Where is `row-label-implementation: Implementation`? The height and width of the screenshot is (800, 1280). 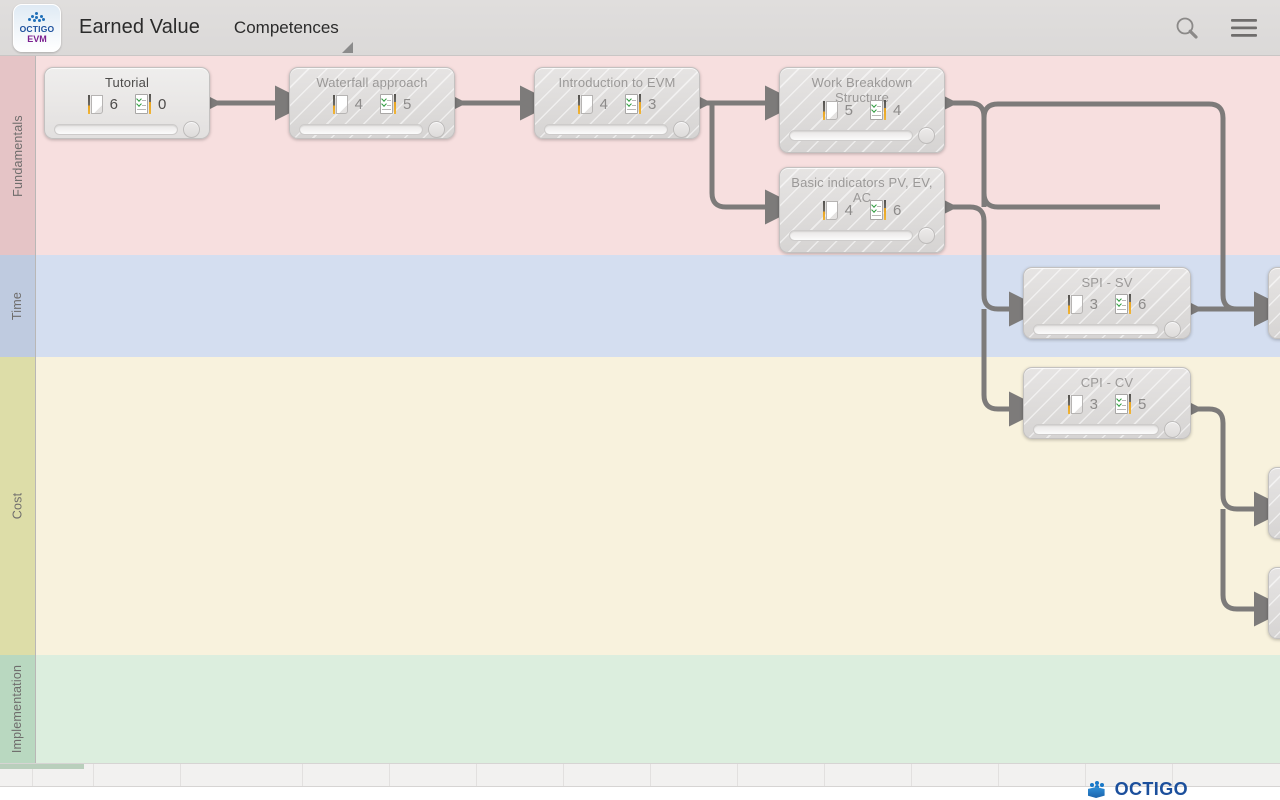
row-label-implementation: Implementation is located at coordinates (18, 709).